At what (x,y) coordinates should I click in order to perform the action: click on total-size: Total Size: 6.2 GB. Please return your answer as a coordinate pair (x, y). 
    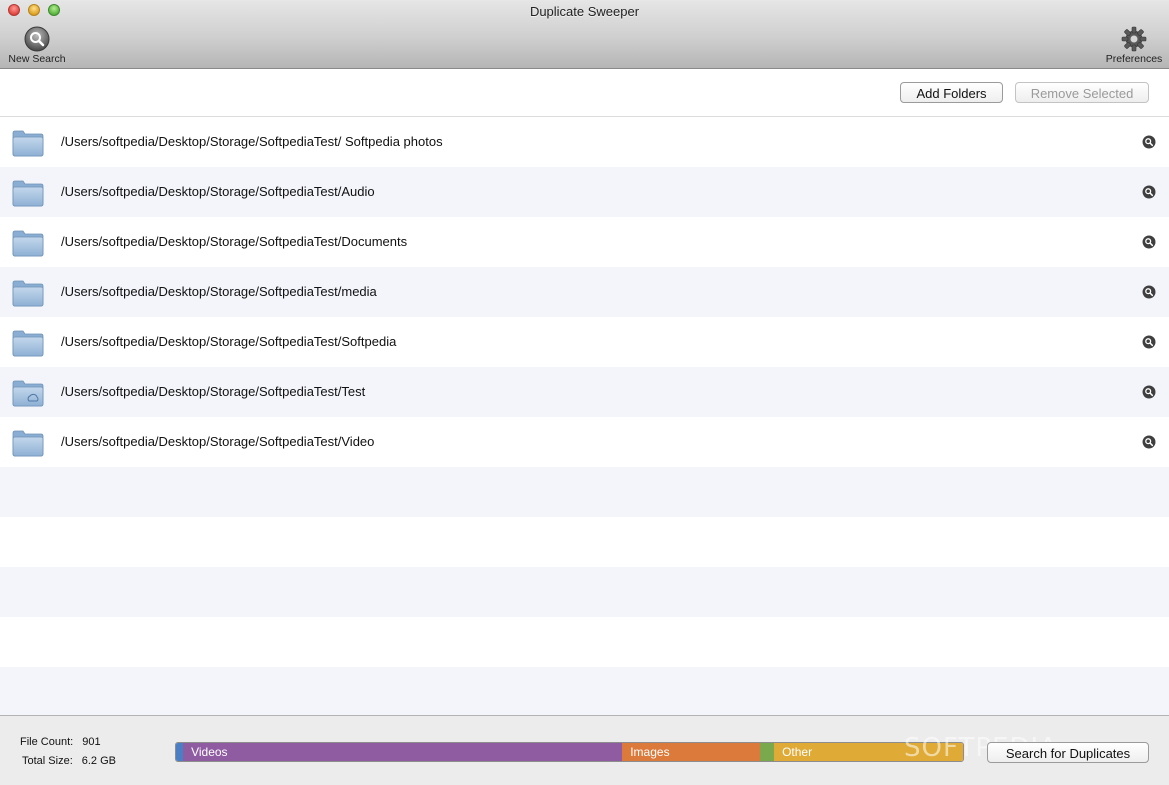
    Looking at the image, I should click on (69, 761).